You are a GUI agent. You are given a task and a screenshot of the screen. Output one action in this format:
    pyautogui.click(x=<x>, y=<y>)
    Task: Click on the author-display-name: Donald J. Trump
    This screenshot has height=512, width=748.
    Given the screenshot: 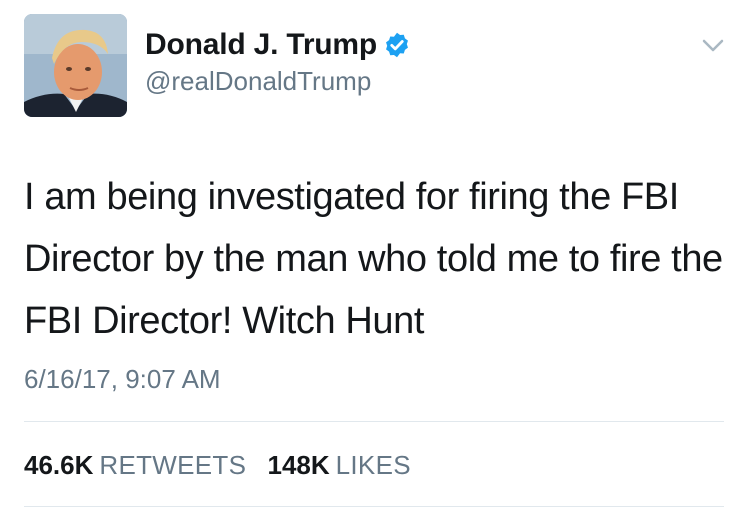 What is the action you would take?
    pyautogui.click(x=261, y=45)
    